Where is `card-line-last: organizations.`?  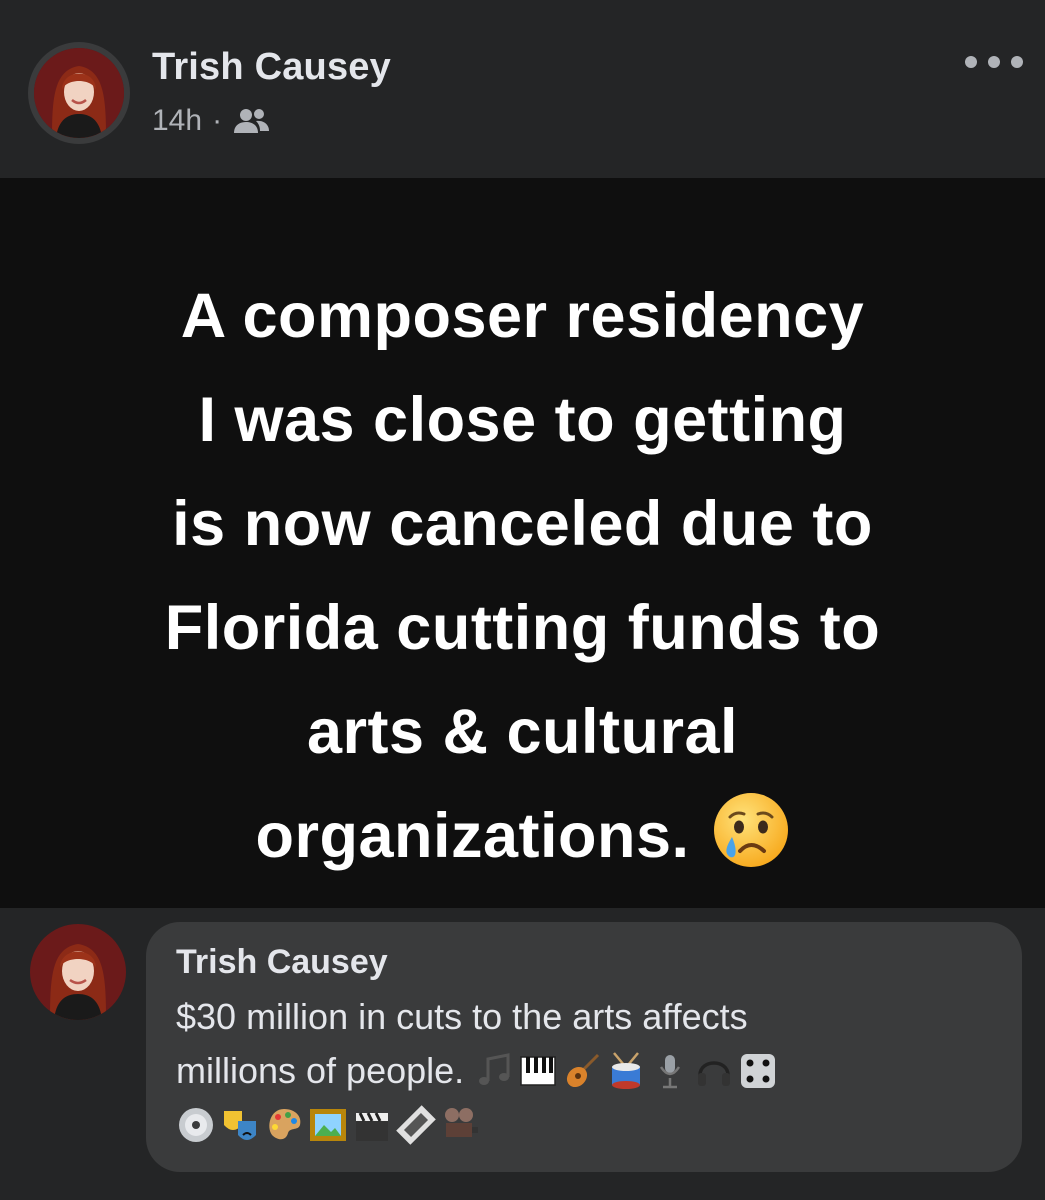 card-line-last: organizations. is located at coordinates (522, 836).